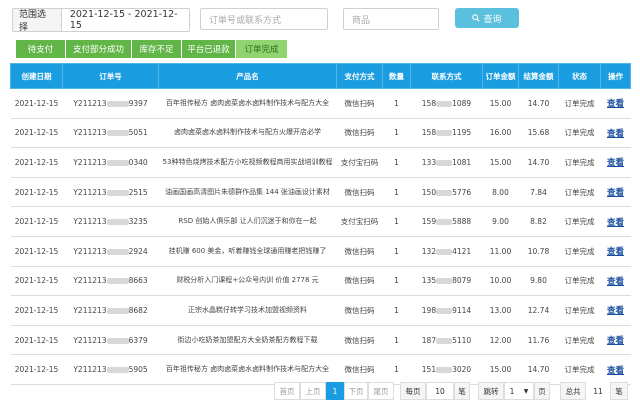 The height and width of the screenshot is (407, 640). Describe the element at coordinates (381, 391) in the screenshot. I see `pager-last: 尾页` at that location.